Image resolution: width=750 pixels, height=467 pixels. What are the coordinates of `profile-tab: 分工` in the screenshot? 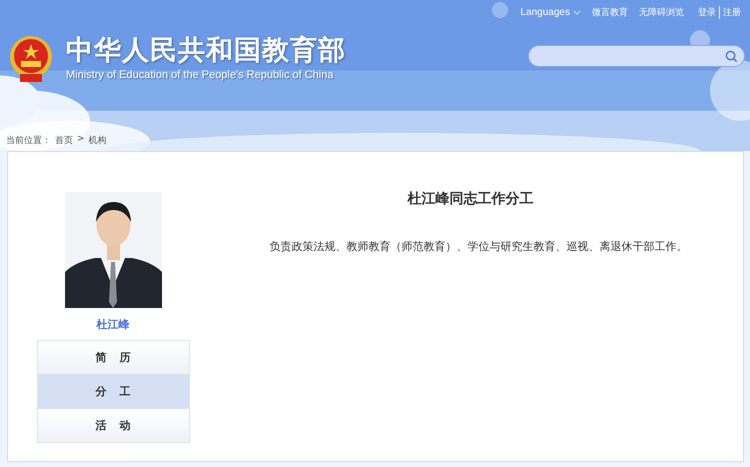 It's located at (113, 391).